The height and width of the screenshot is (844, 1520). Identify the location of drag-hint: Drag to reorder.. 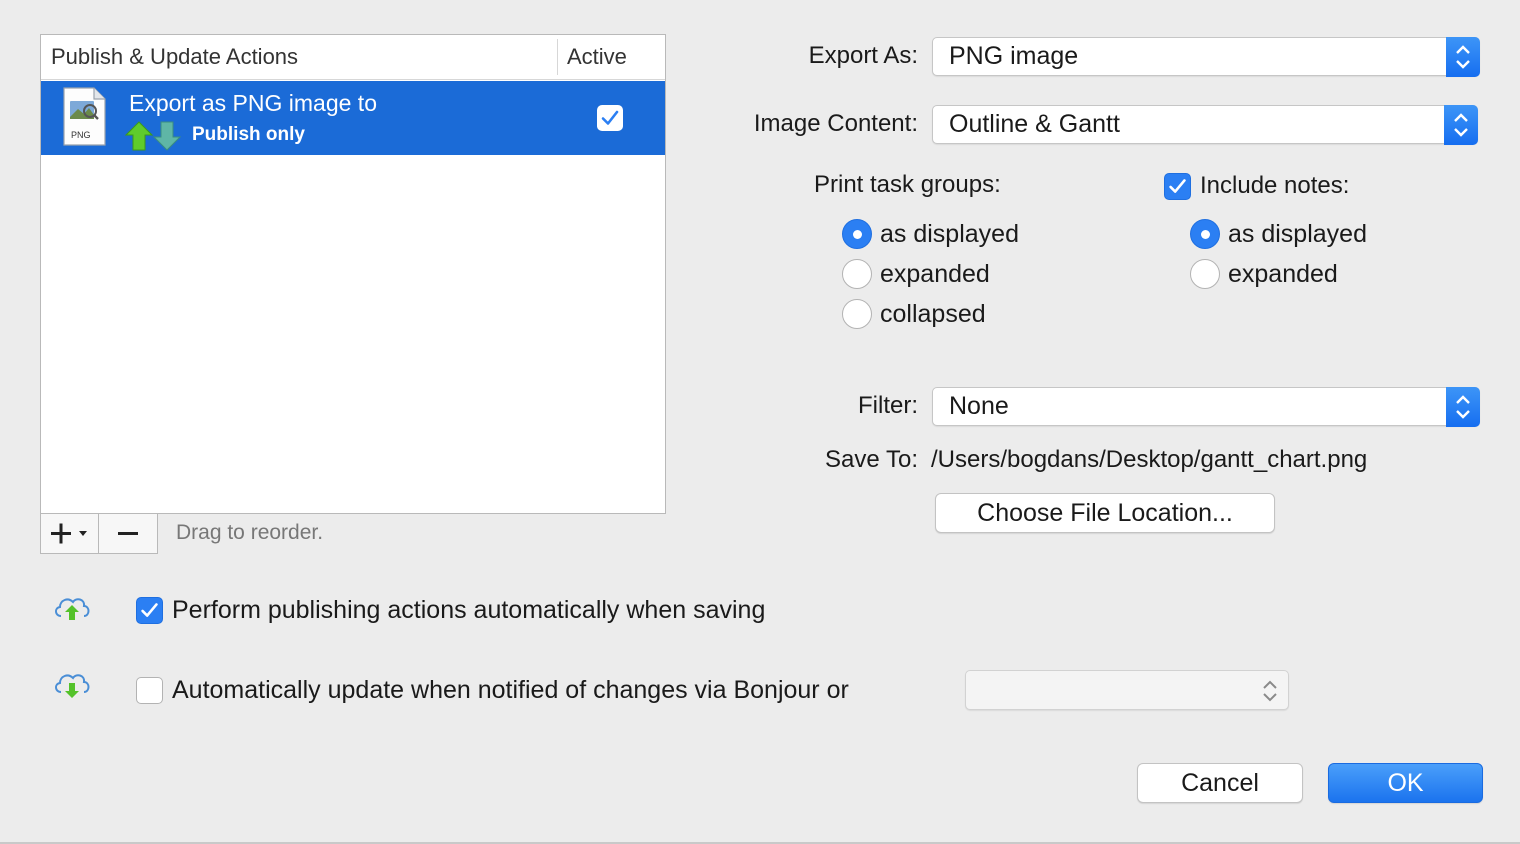
(250, 532).